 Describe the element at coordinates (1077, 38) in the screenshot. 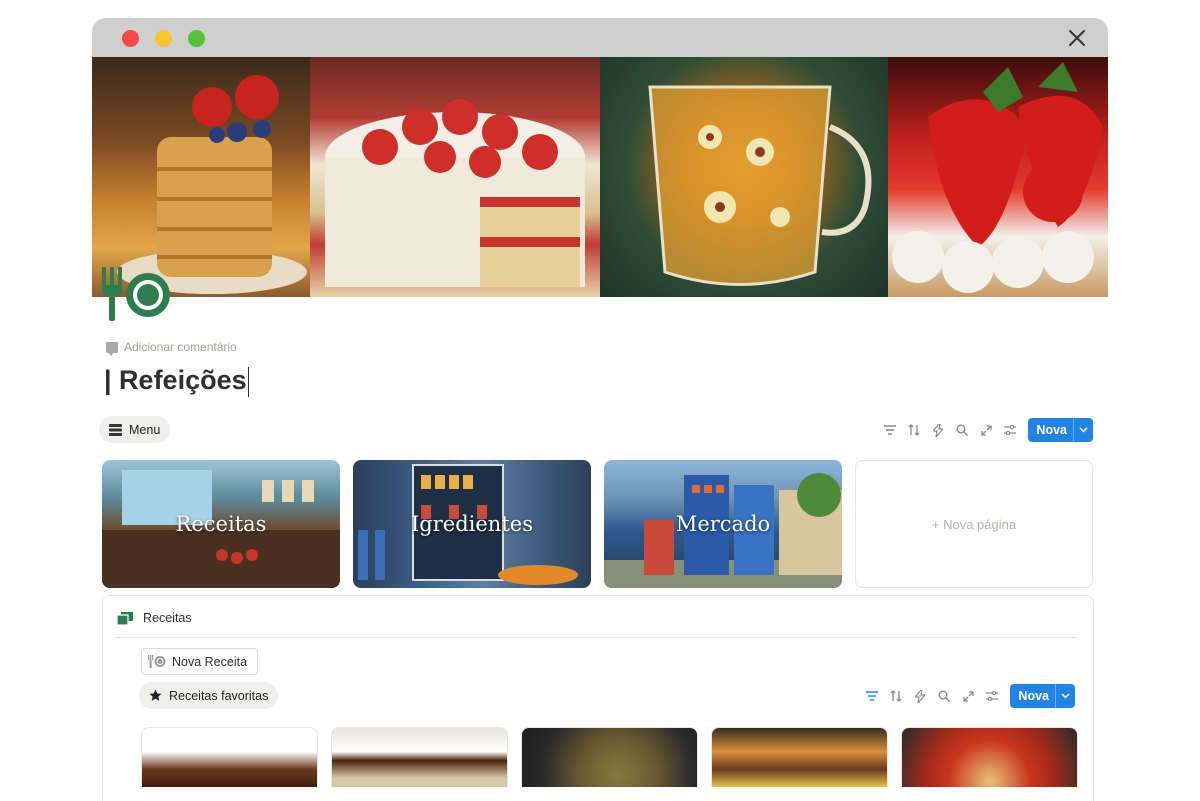

I see `close-icon` at that location.